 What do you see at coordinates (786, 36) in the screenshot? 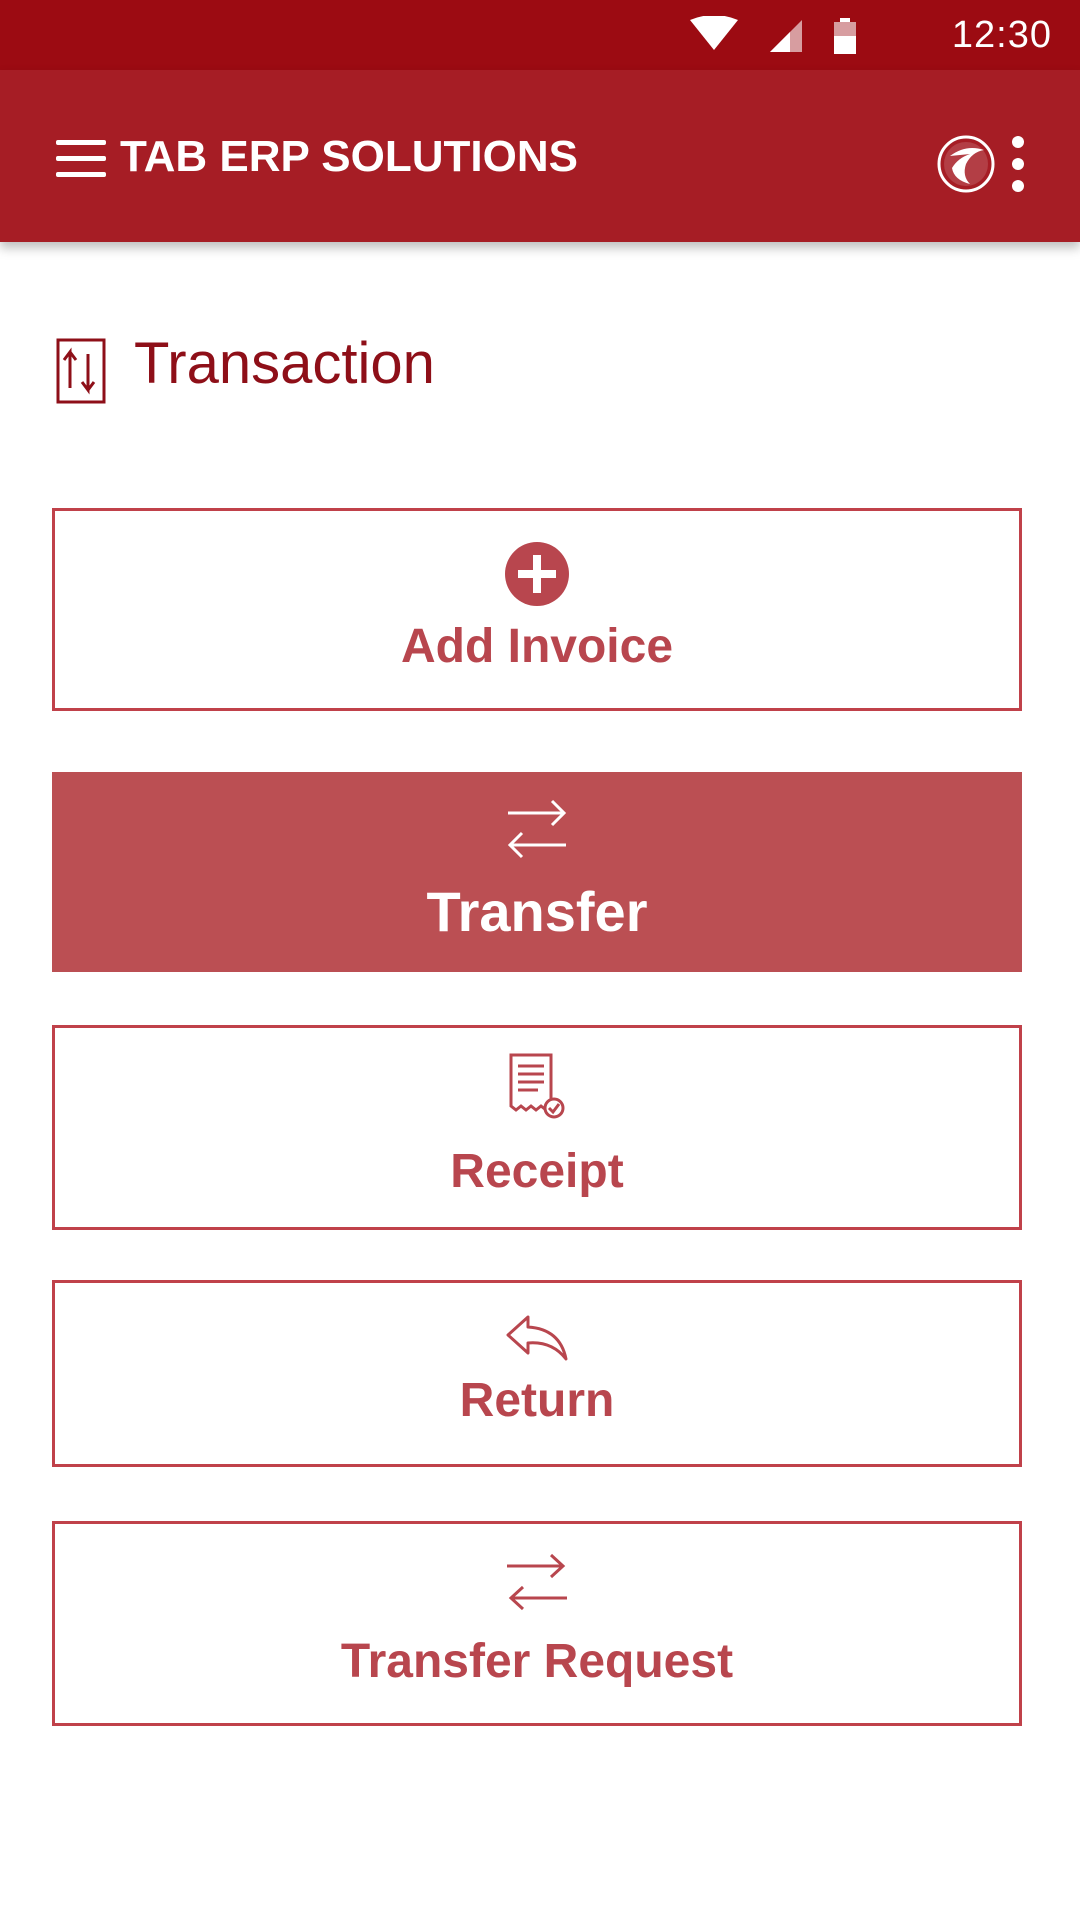
I see `signal-icon` at bounding box center [786, 36].